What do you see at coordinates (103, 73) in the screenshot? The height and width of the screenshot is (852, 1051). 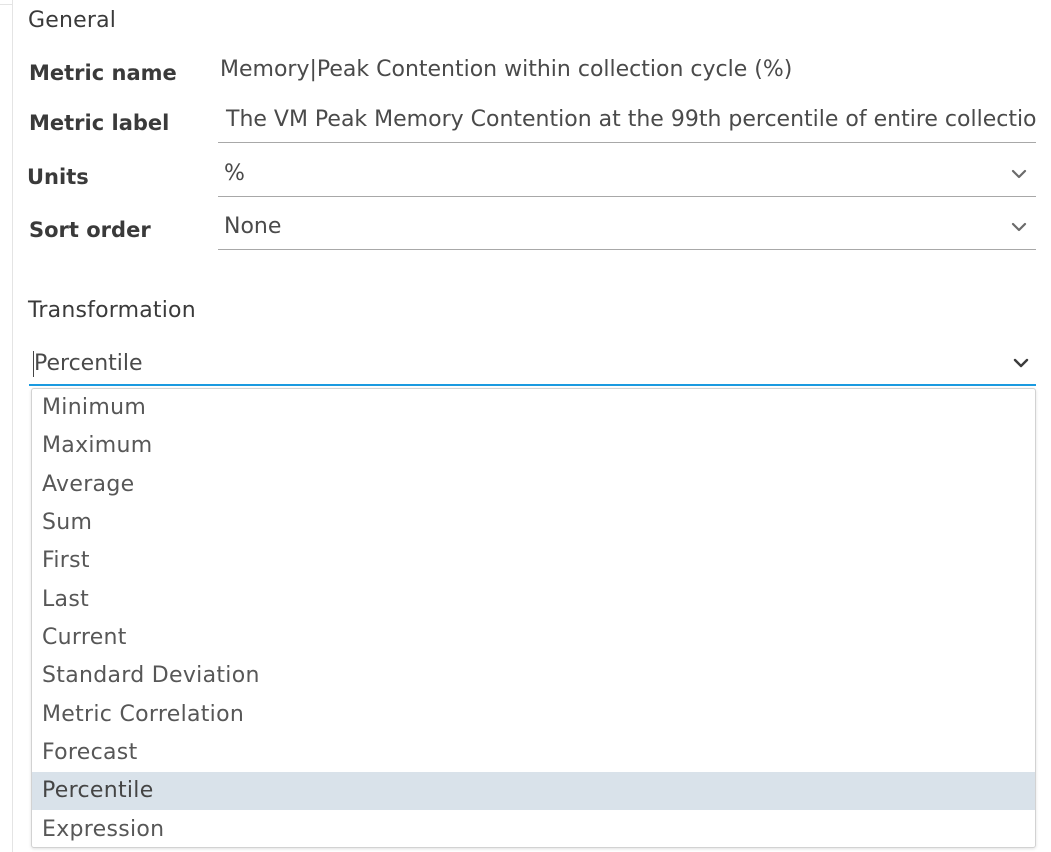 I see `metric-name-label: Metric name` at bounding box center [103, 73].